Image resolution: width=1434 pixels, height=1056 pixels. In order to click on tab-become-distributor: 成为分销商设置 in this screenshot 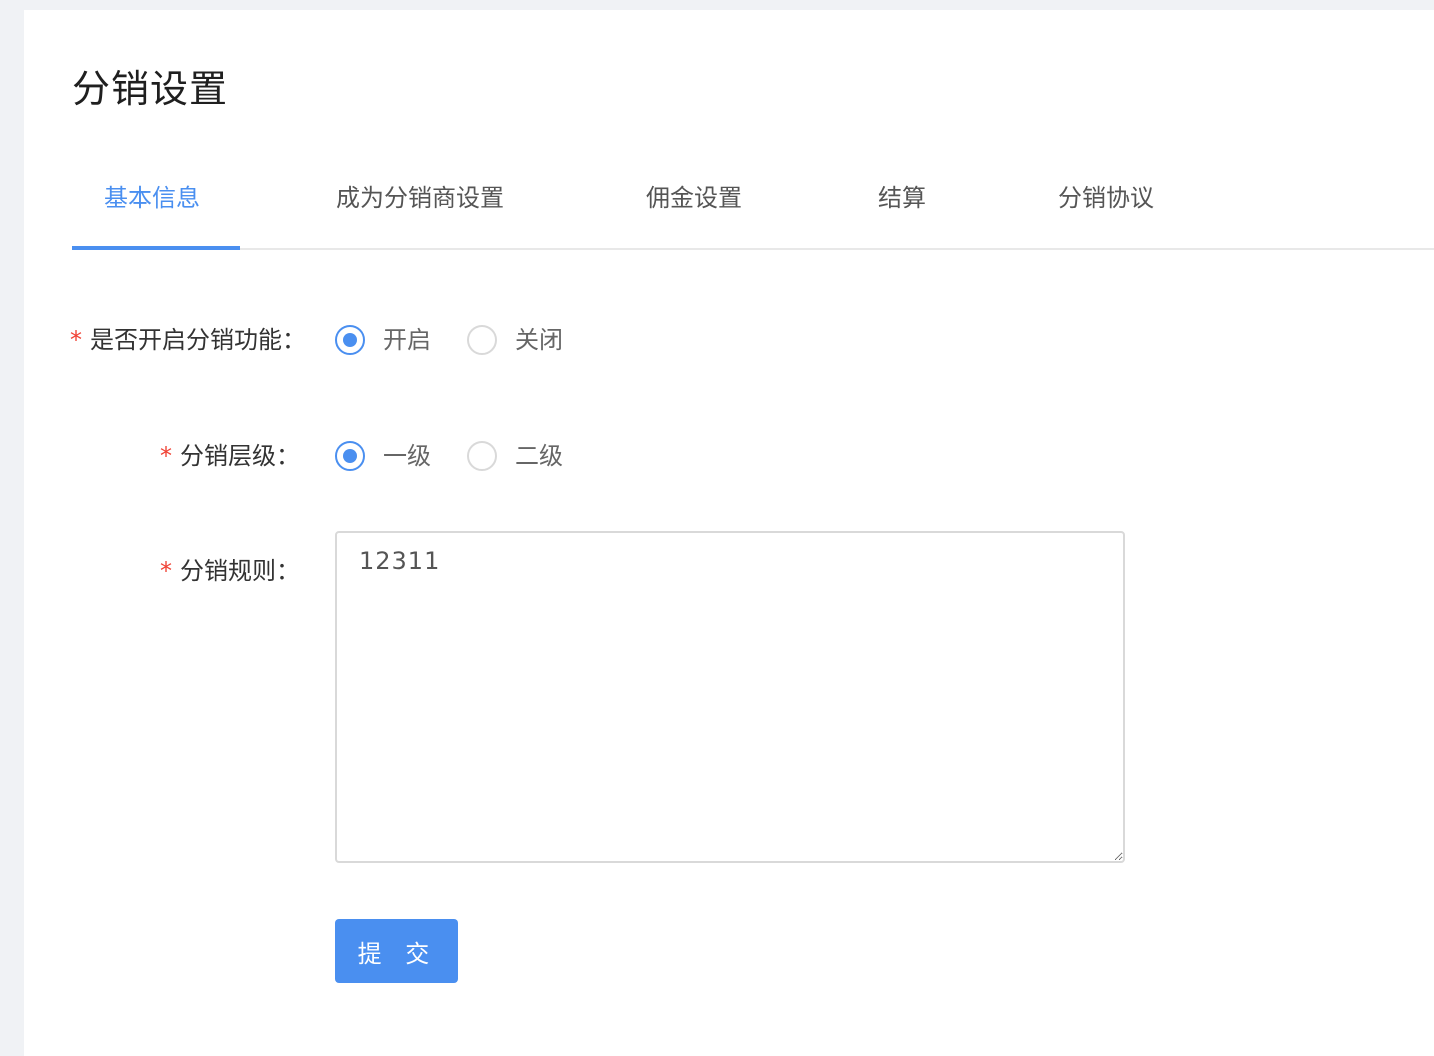, I will do `click(420, 198)`.